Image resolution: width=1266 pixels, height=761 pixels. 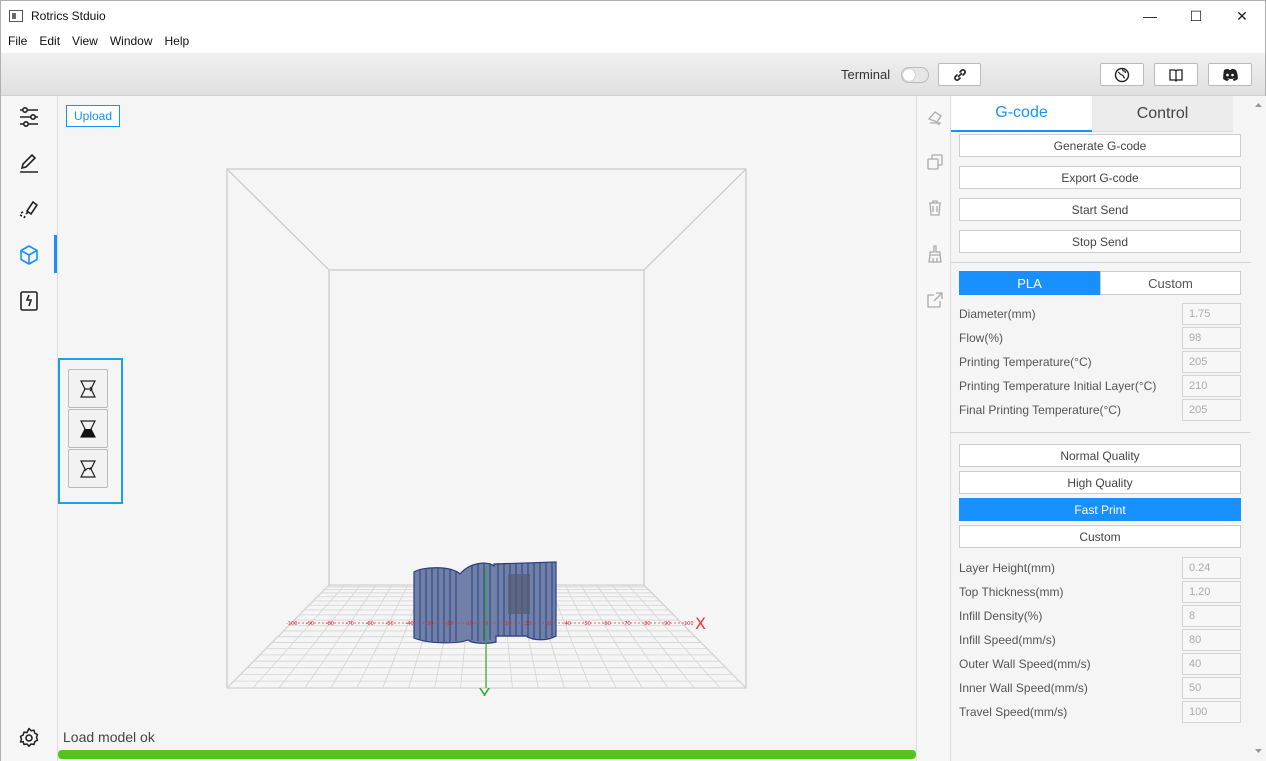 I want to click on param-input: 80, so click(x=1211, y=640).